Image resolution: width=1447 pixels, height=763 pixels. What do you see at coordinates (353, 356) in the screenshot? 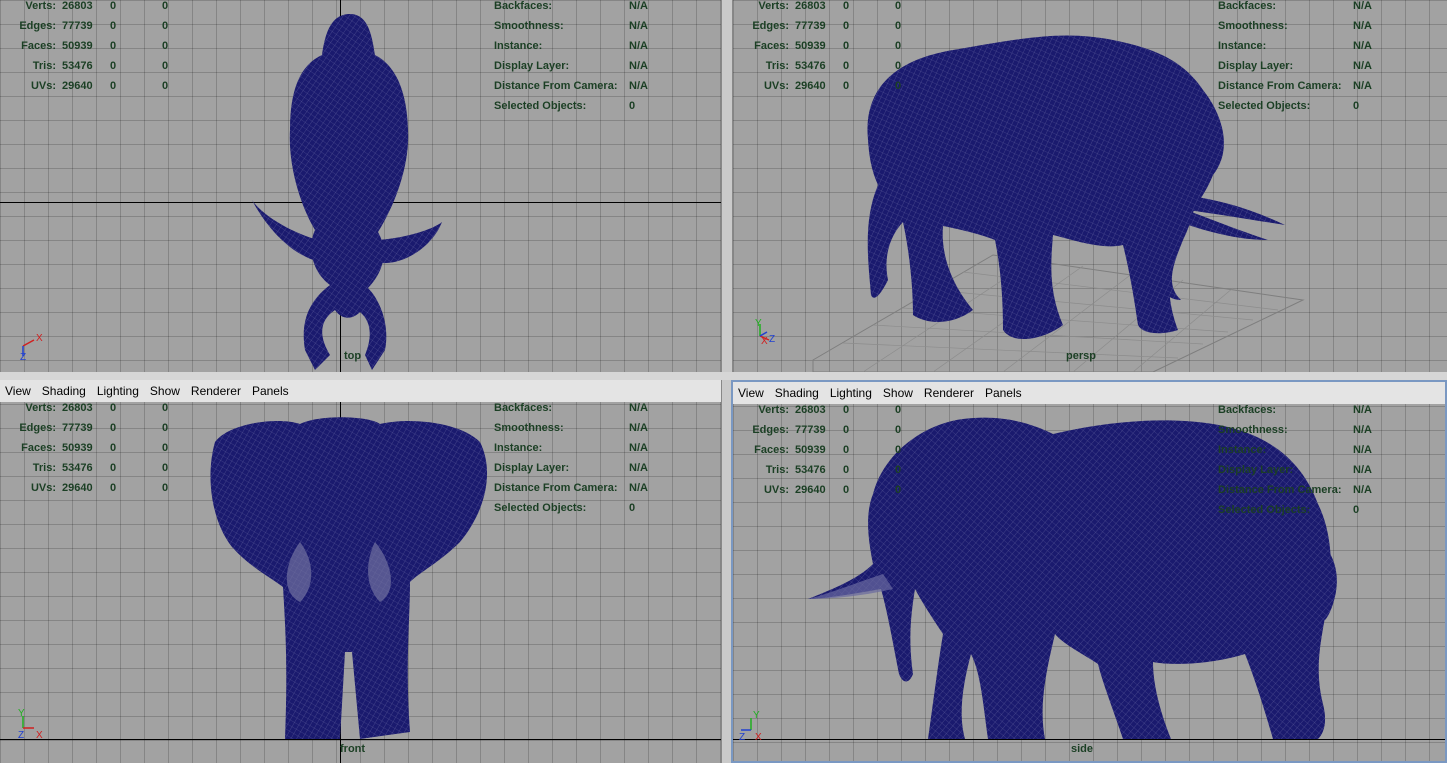
I see `camera-label-top: top` at bounding box center [353, 356].